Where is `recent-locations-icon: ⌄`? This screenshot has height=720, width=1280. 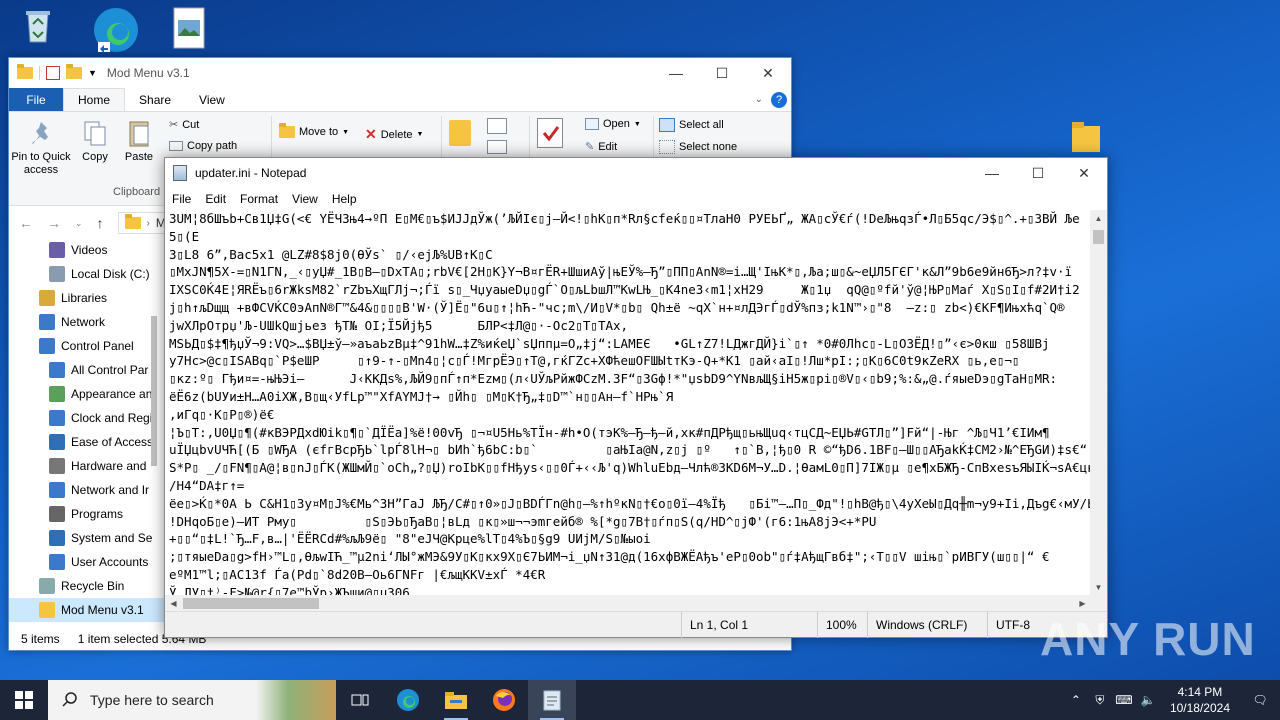
recent-locations-icon: ⌄ is located at coordinates (79, 223).